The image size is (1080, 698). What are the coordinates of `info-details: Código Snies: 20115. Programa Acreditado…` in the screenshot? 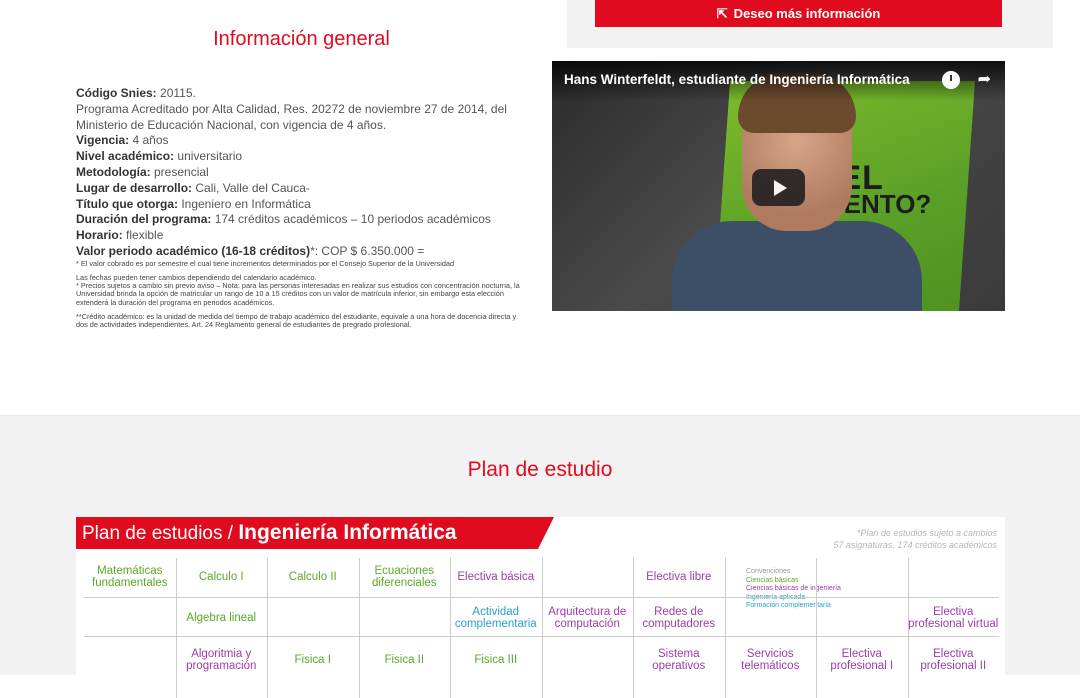 It's located at (301, 207).